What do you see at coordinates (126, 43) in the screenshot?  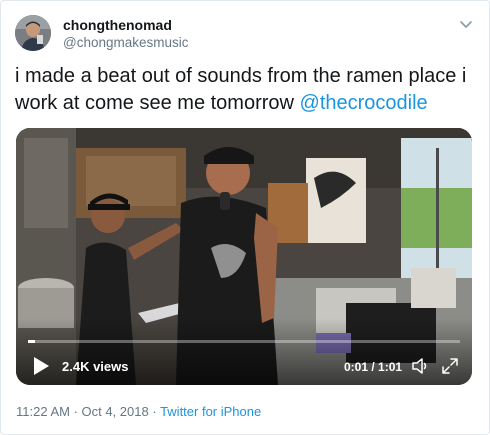 I see `user-handle: @chongmakesmusic` at bounding box center [126, 43].